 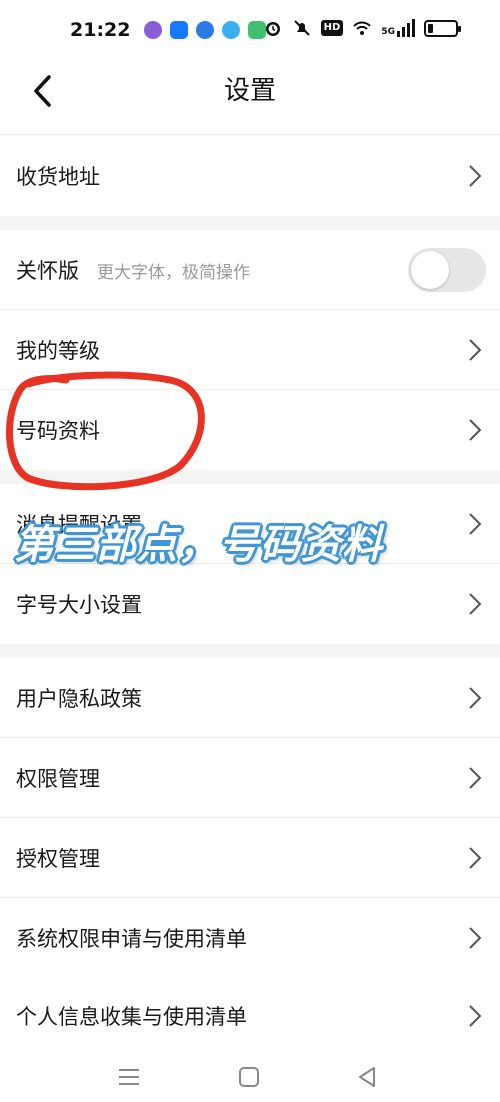 I want to click on page-title: 设置, so click(x=249, y=91).